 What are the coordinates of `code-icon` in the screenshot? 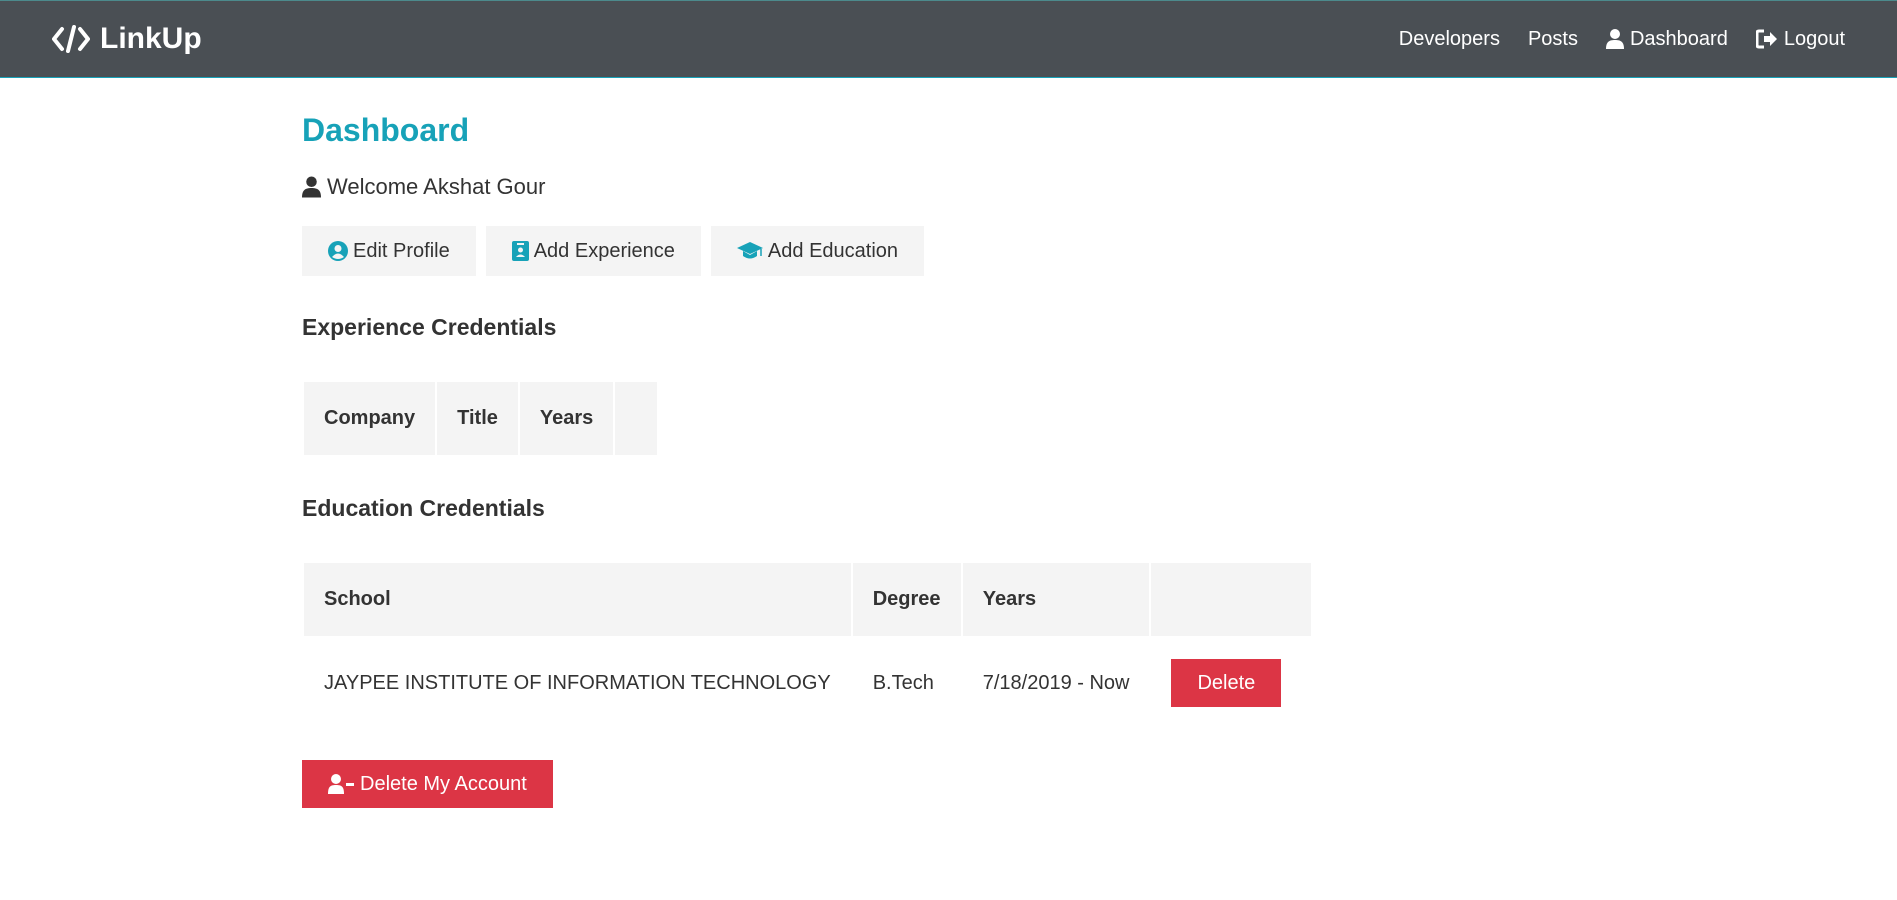 It's located at (71, 39).